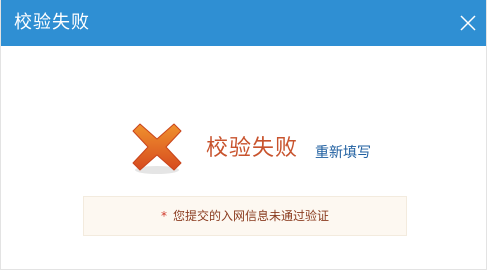 The height and width of the screenshot is (270, 487). What do you see at coordinates (163, 216) in the screenshot?
I see `notice-marker: *` at bounding box center [163, 216].